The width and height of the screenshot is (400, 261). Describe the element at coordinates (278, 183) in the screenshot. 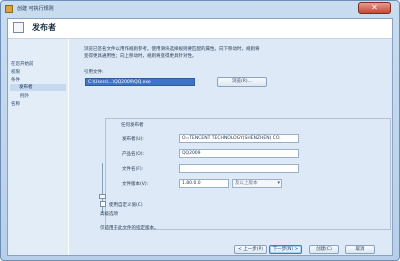

I see `chevron-down-icon: ▾` at that location.